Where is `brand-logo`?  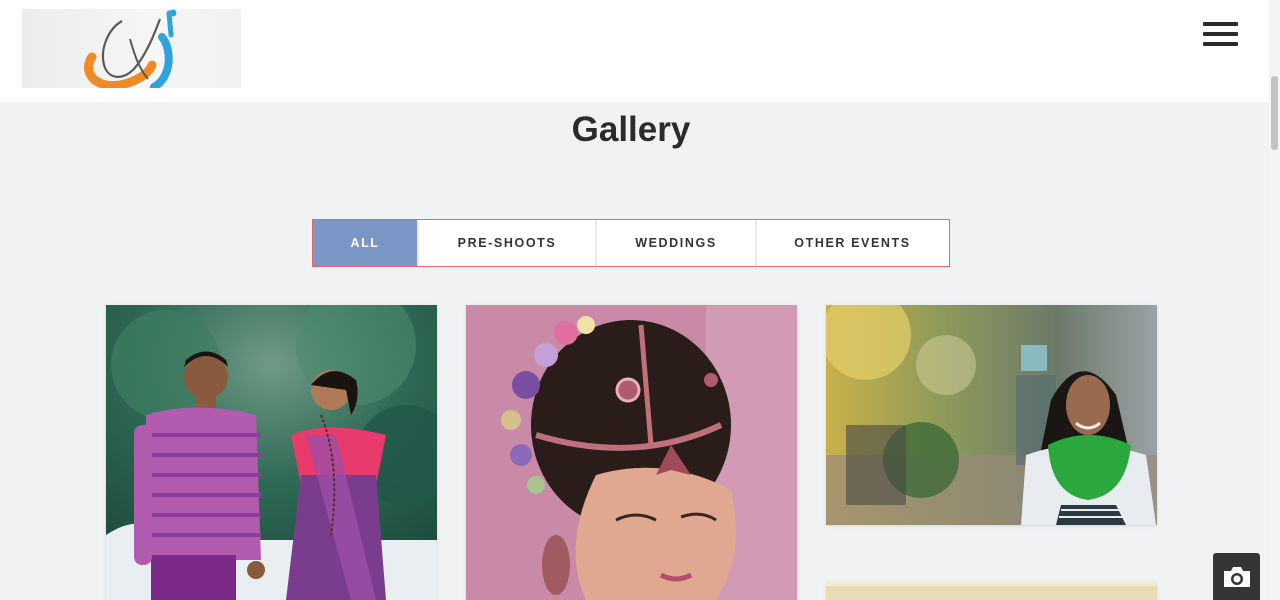 brand-logo is located at coordinates (131, 48).